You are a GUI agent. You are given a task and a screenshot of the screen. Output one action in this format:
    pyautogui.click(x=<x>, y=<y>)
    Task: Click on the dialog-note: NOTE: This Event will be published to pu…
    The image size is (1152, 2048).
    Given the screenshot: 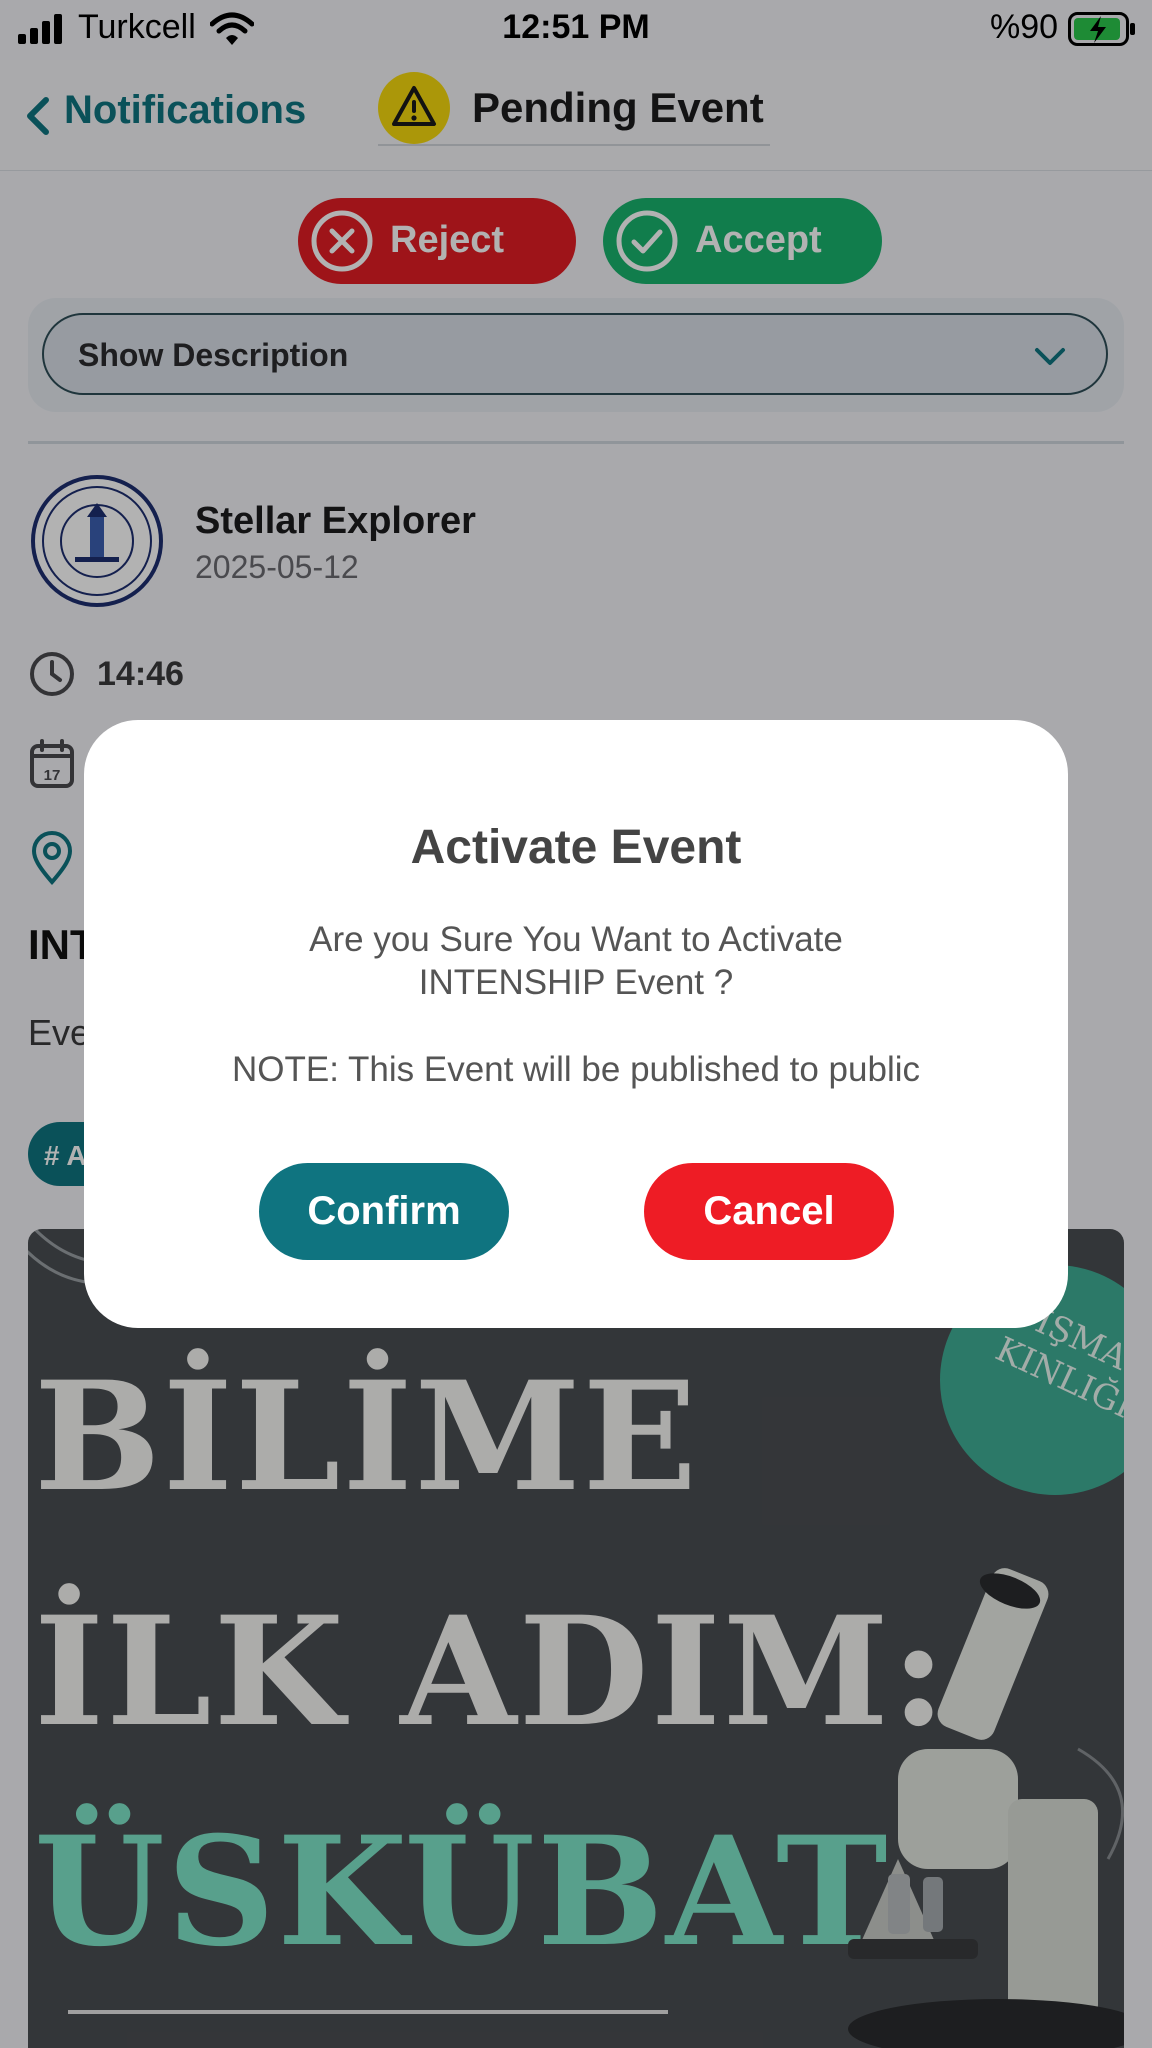 What is the action you would take?
    pyautogui.click(x=576, y=1069)
    